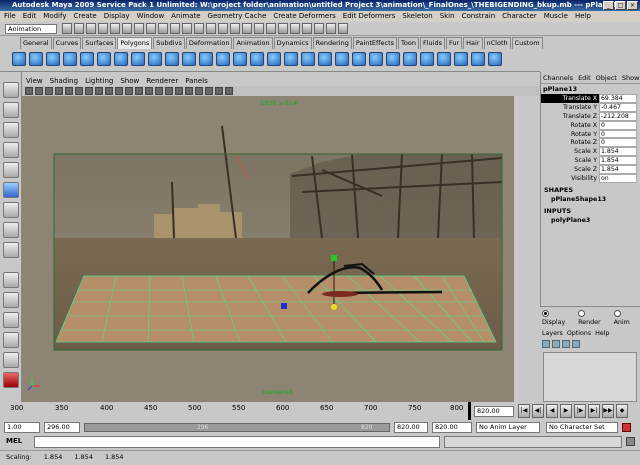 The image size is (640, 465). I want to click on play-backward-icon: ◀, so click(552, 411).